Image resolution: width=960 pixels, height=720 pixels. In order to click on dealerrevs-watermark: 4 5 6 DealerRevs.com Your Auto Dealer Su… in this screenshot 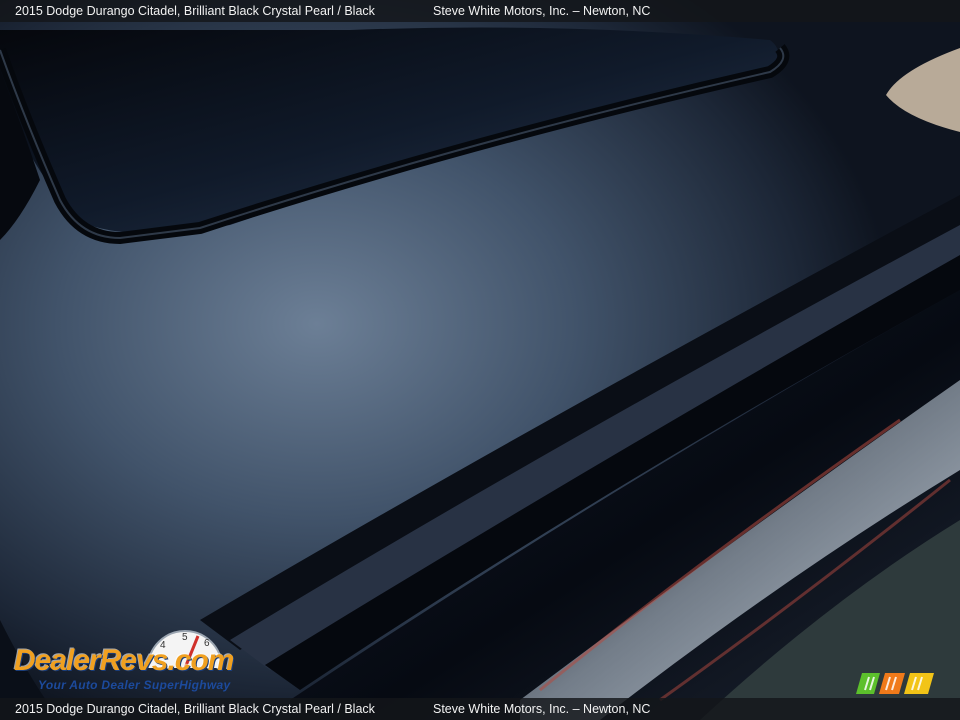, I will do `click(138, 659)`.